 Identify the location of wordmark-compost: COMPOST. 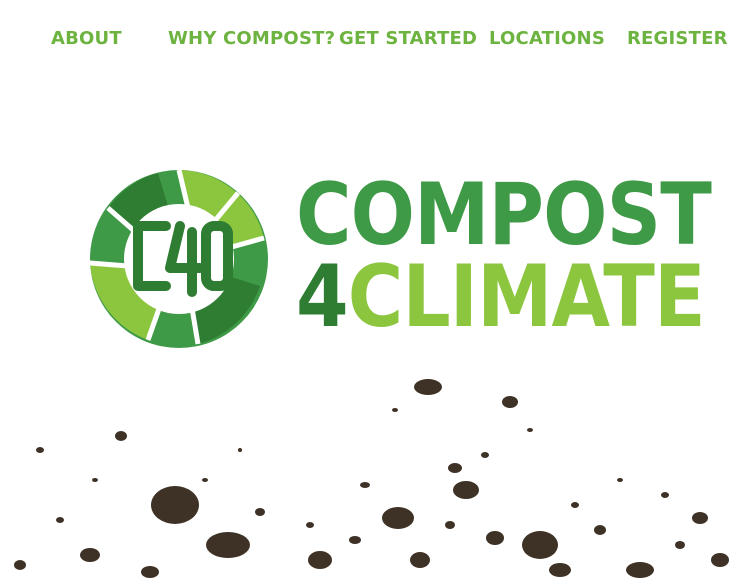
(504, 215).